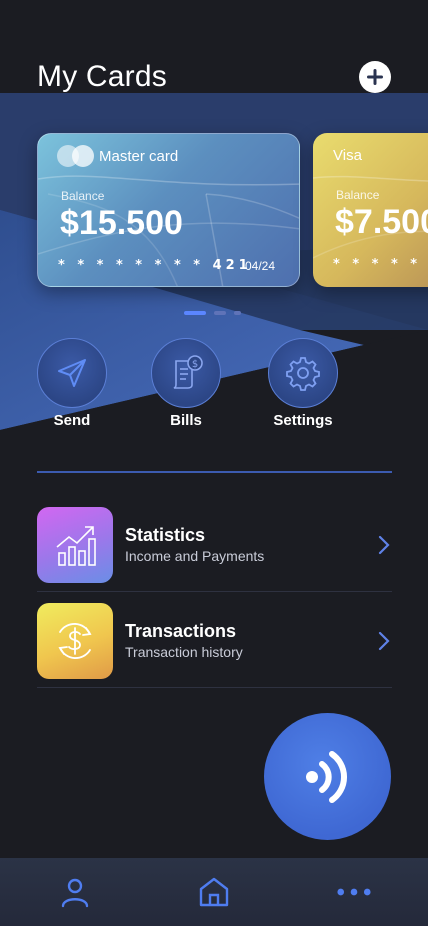  I want to click on bills-circle: $, so click(186, 373).